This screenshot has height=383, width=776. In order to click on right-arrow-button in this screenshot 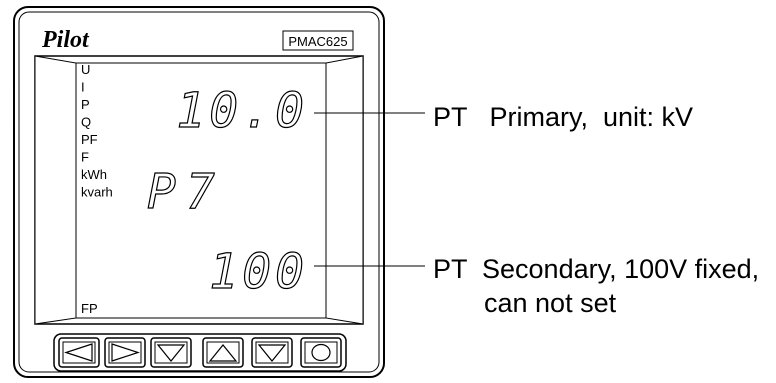, I will do `click(125, 352)`.